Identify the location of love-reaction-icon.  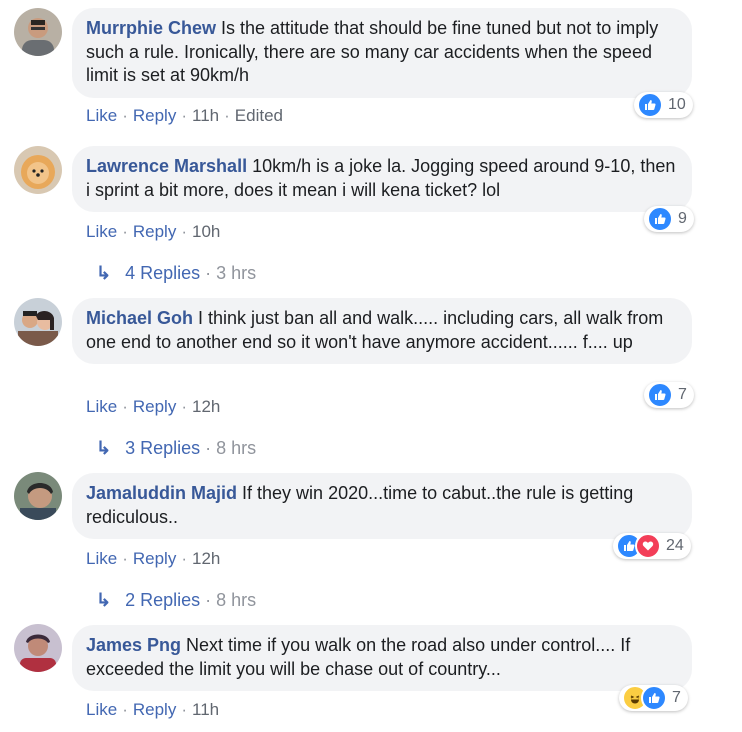
(648, 546).